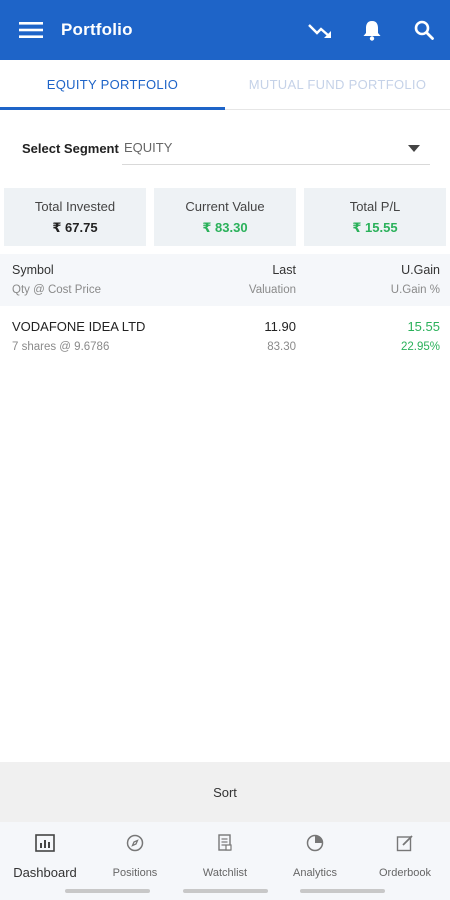 The height and width of the screenshot is (900, 450). Describe the element at coordinates (33, 270) in the screenshot. I see `header-symbol: Symbol` at that location.